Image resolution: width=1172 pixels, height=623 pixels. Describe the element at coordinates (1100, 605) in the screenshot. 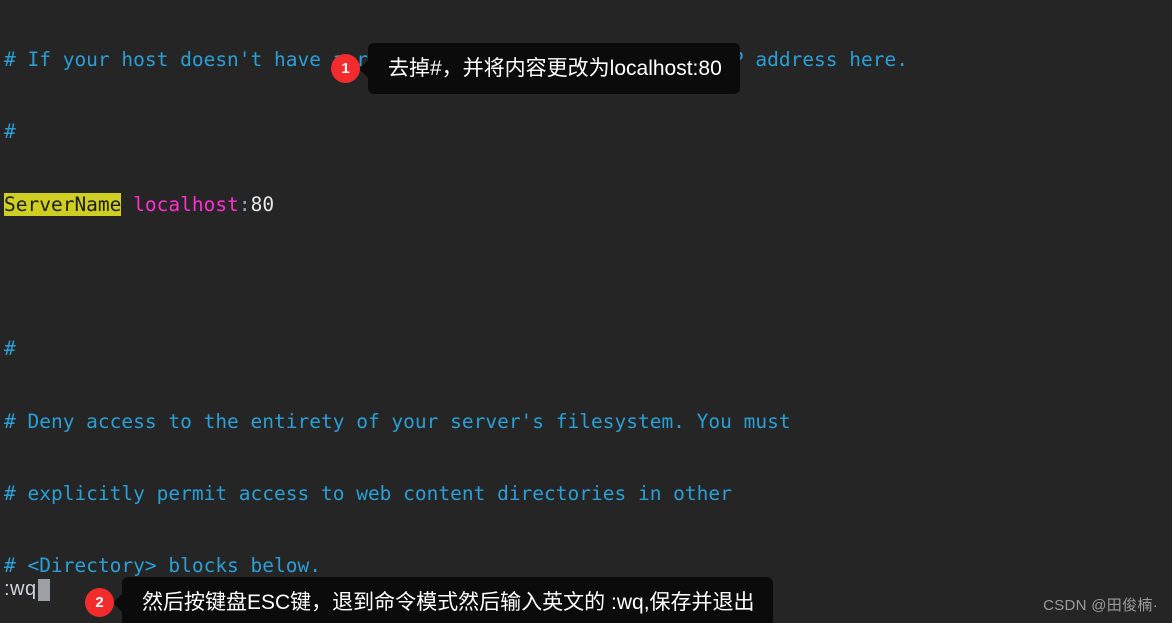

I see `csdn-watermark: CSDN @田俊楠·` at that location.